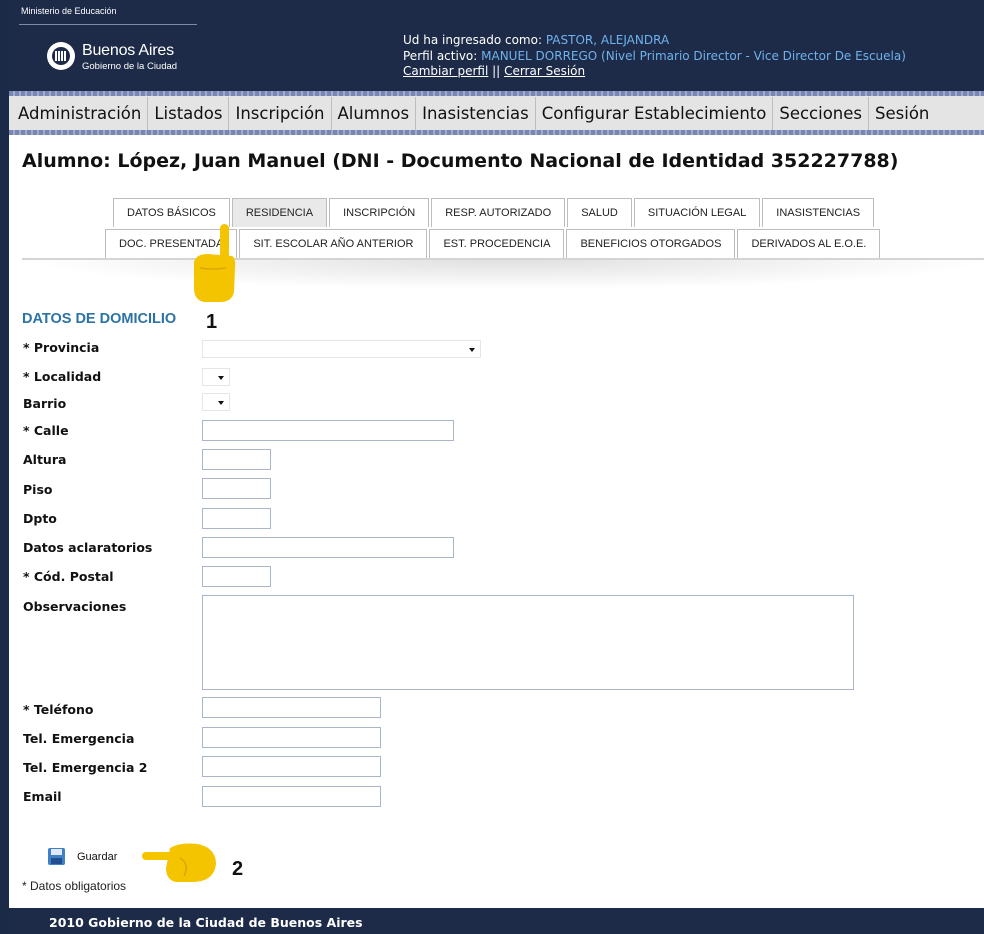  I want to click on menu-item-listados: Listados, so click(189, 113).